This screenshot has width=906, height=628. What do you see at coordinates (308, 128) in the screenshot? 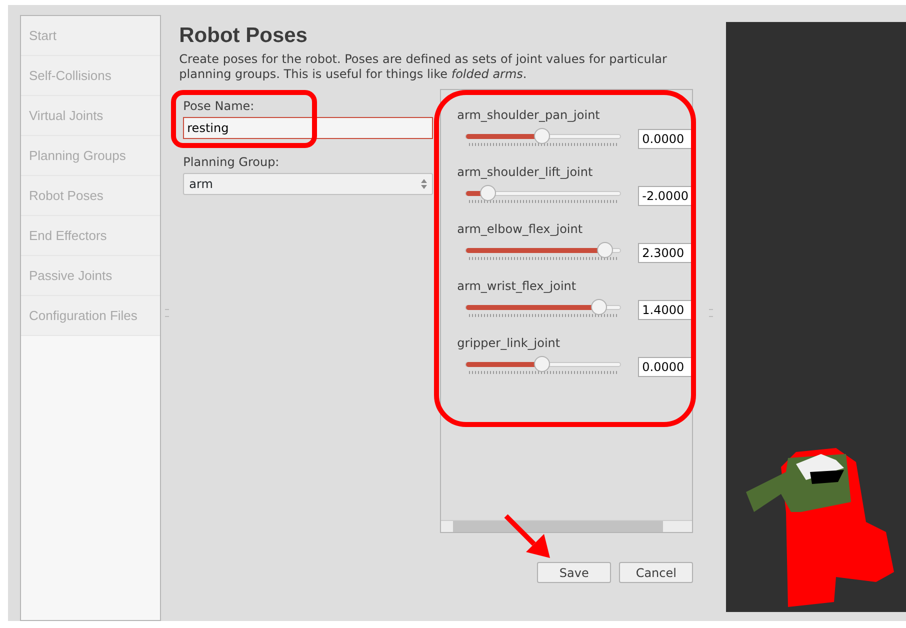
I see `pose-name-field: resting` at bounding box center [308, 128].